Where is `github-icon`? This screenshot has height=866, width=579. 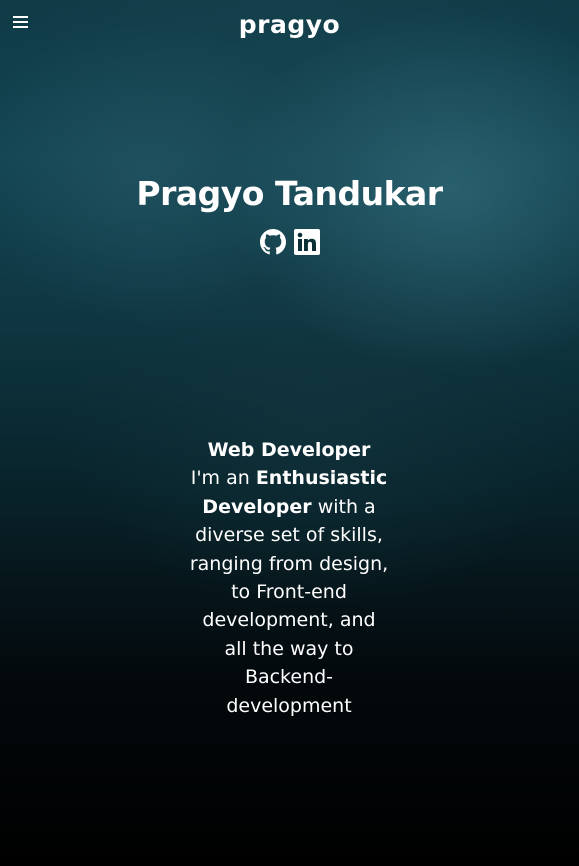 github-icon is located at coordinates (272, 242).